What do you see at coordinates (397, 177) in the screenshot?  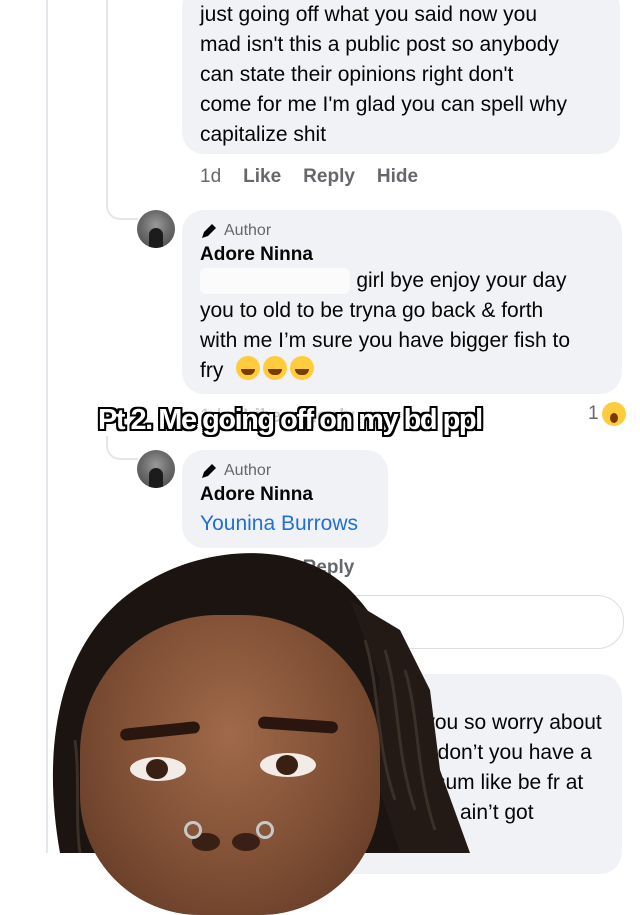 I see `hide-button: Hide` at bounding box center [397, 177].